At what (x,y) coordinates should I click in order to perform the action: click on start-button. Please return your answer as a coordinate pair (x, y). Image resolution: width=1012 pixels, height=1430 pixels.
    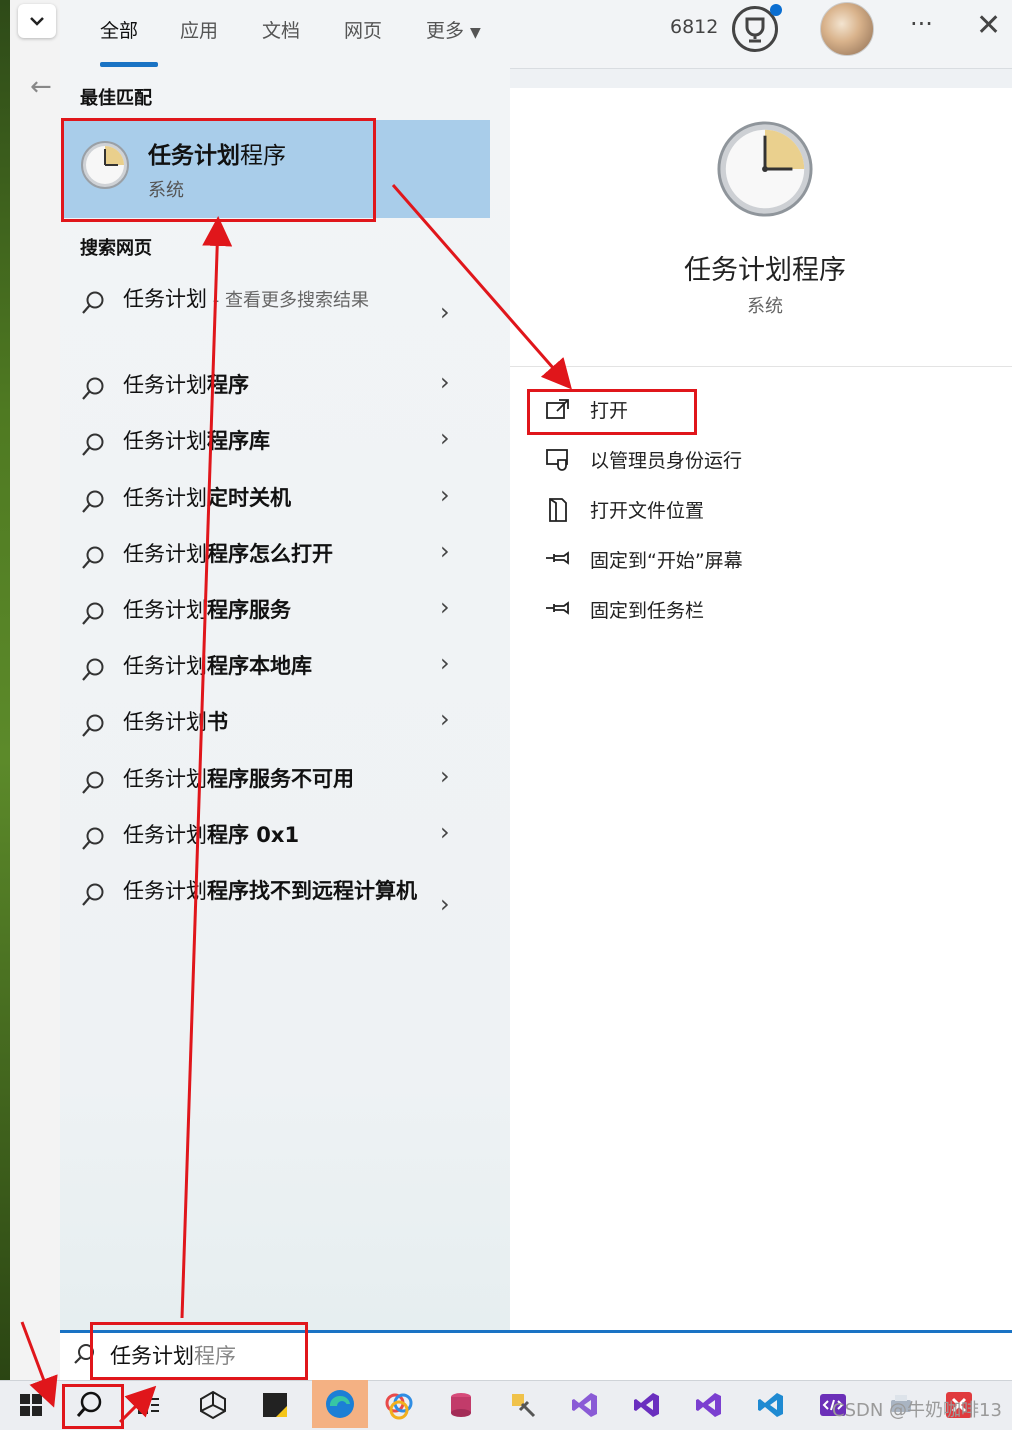
    Looking at the image, I should click on (31, 1405).